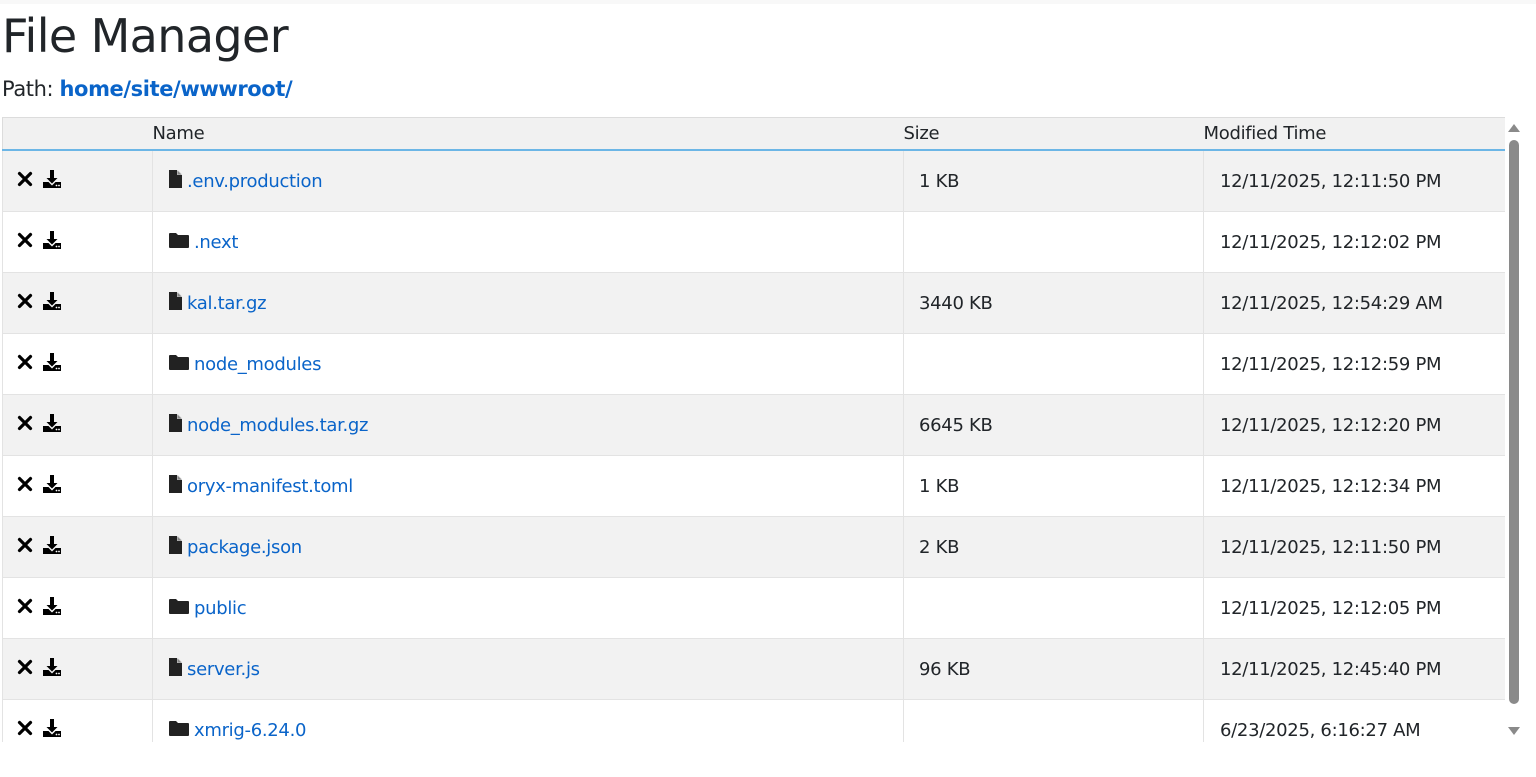 The width and height of the screenshot is (1536, 777). Describe the element at coordinates (278, 425) in the screenshot. I see `file-link: node_modules.tar.gz` at that location.